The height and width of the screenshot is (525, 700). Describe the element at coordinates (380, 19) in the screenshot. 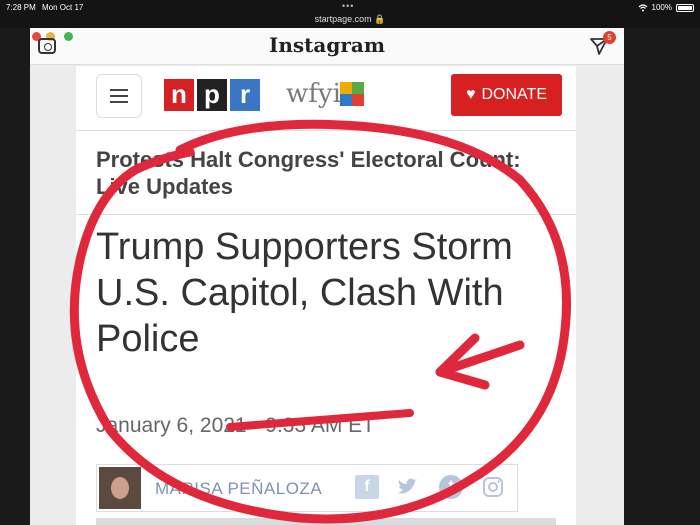

I see `lock-icon: 🔒` at that location.